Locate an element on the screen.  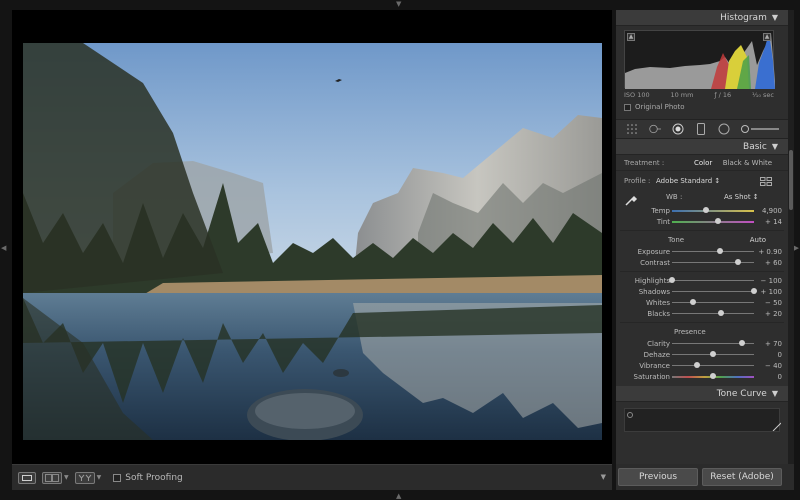
original-photo-checkbox is located at coordinates (627, 107).